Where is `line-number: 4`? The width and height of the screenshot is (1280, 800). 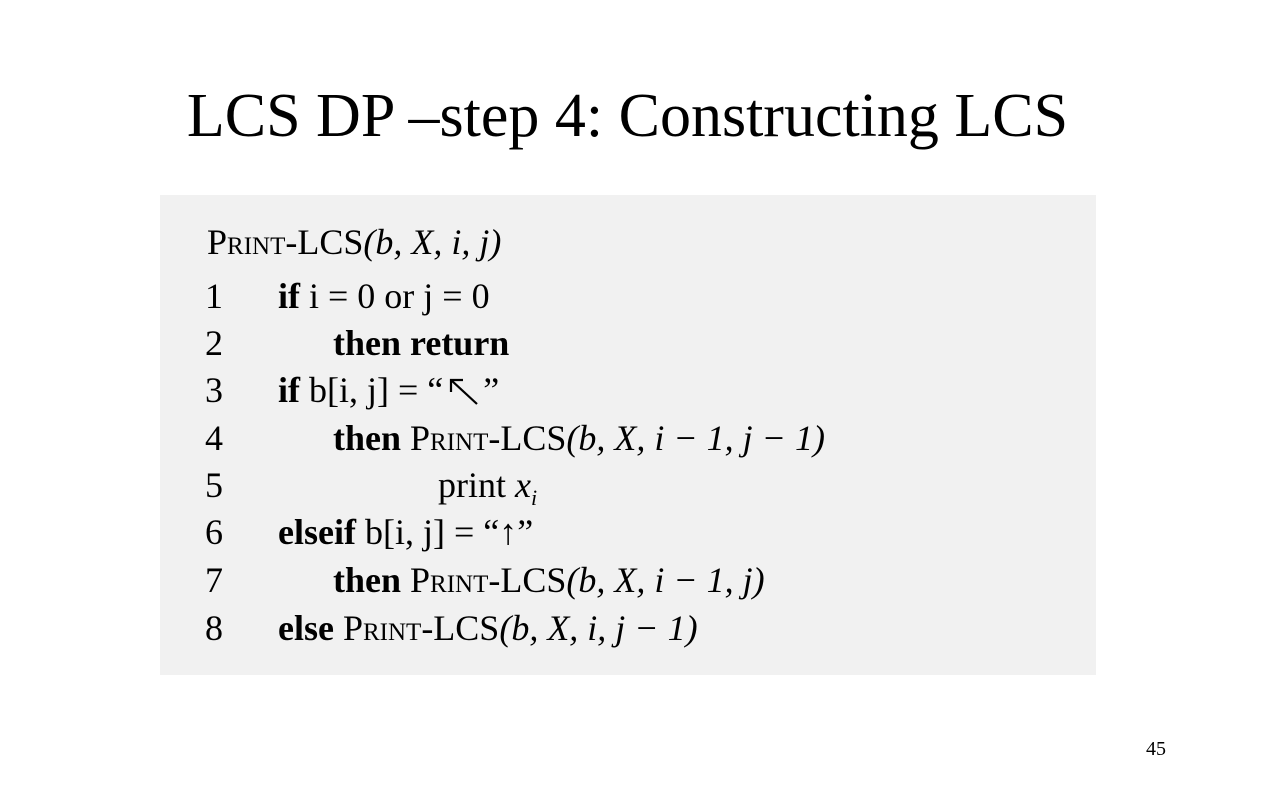
line-number: 4 is located at coordinates (214, 438).